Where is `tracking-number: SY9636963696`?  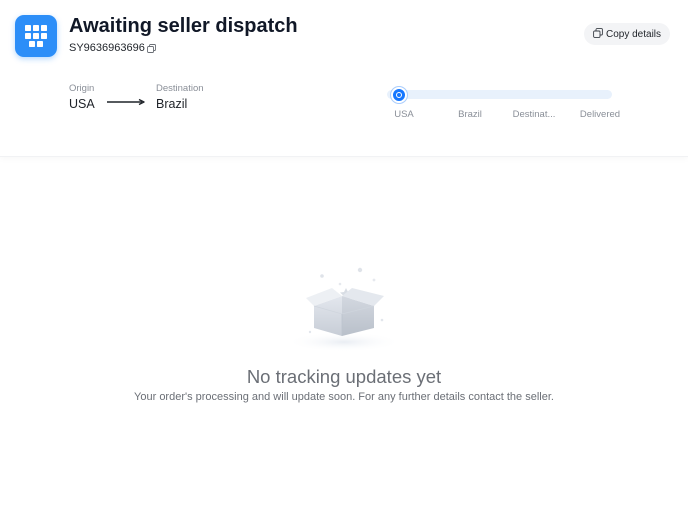
tracking-number: SY9636963696 is located at coordinates (112, 48).